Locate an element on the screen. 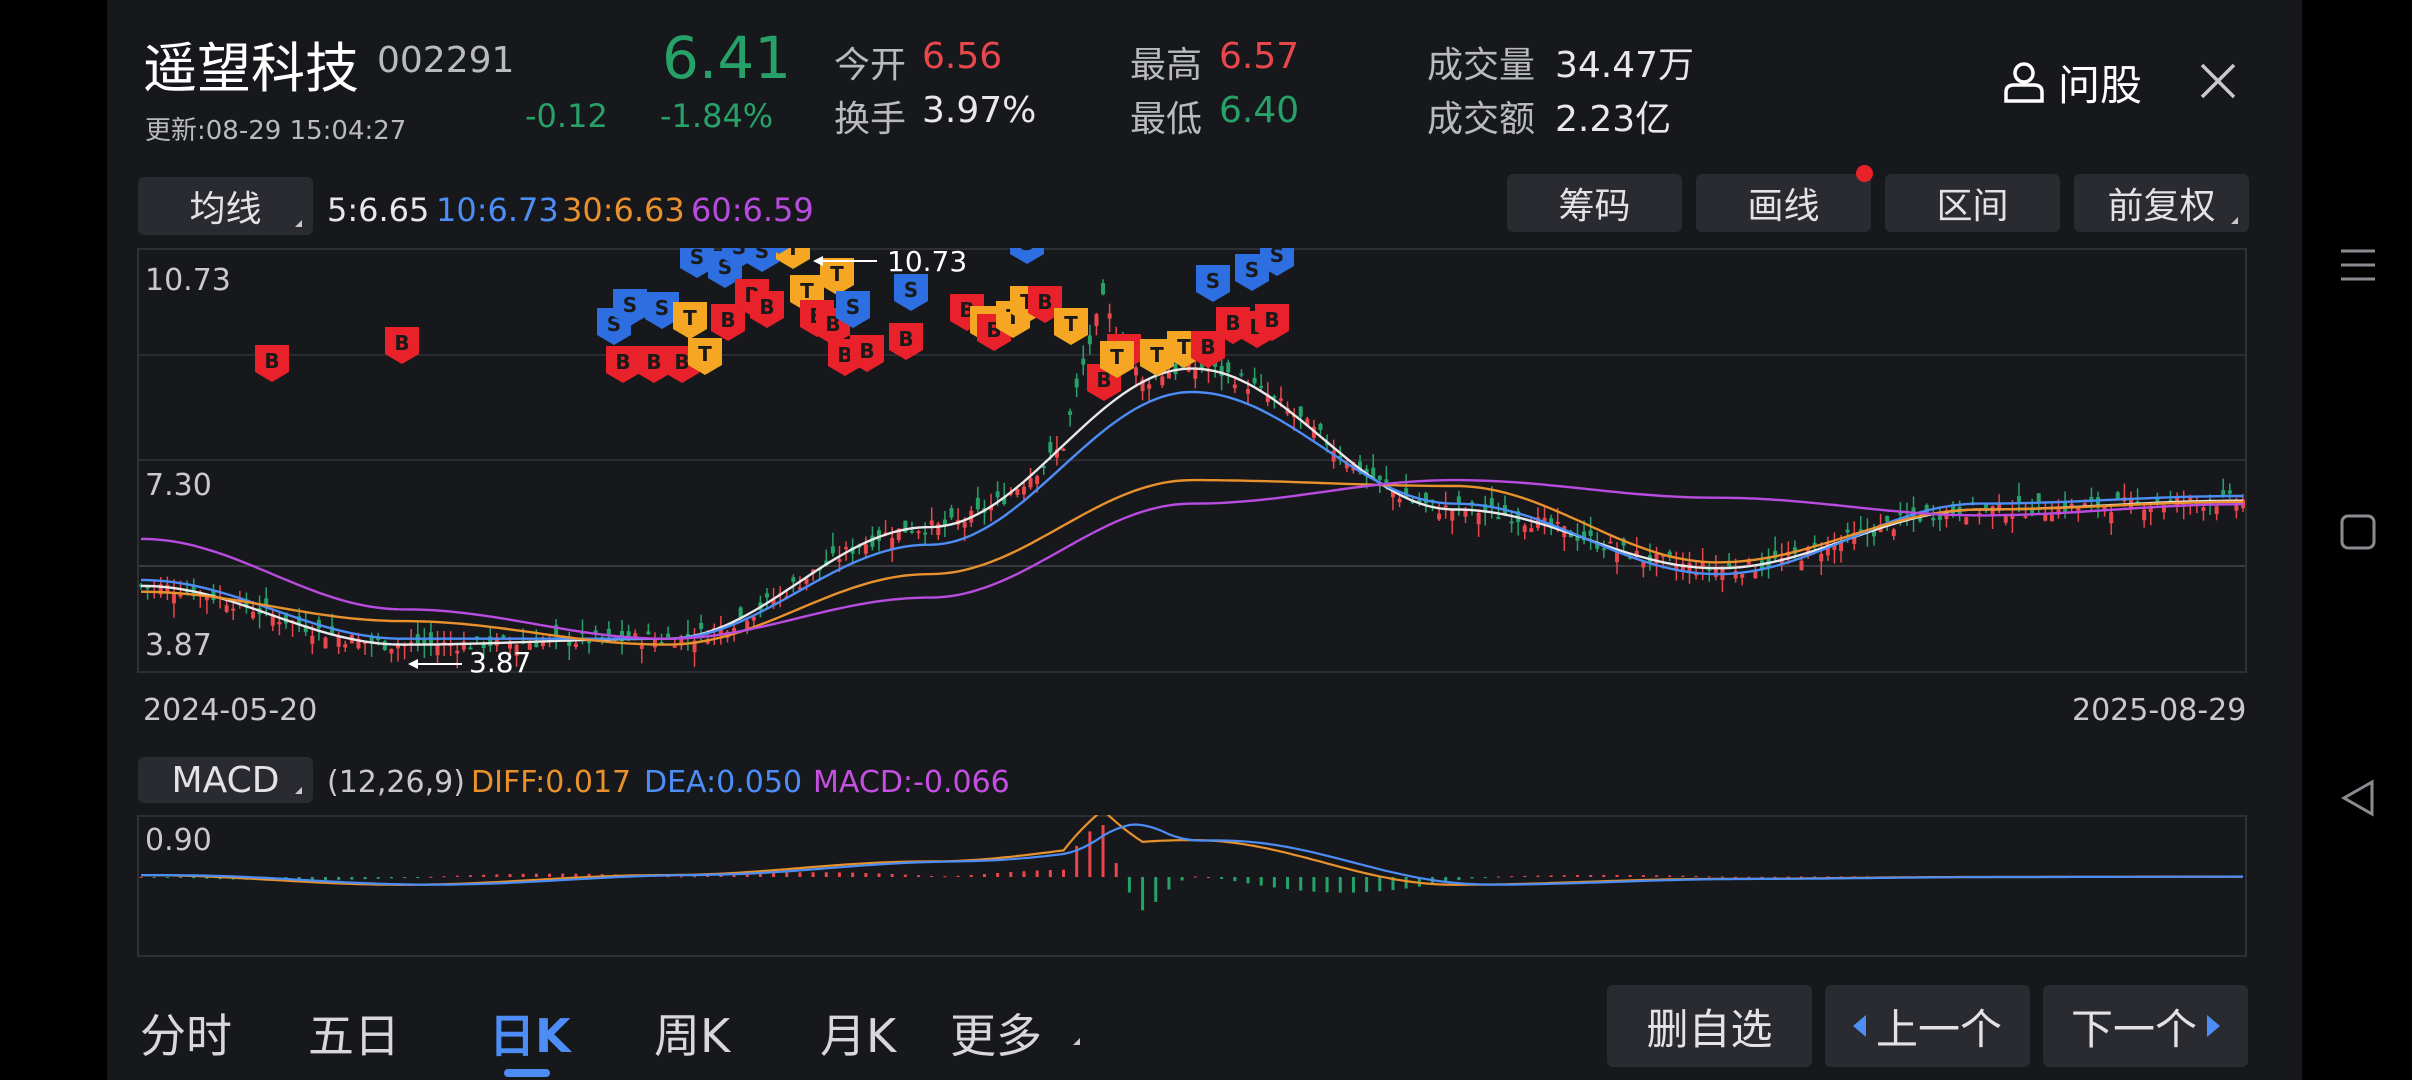 Image resolution: width=2412 pixels, height=1080 pixels. stock-code: 002291 is located at coordinates (446, 60).